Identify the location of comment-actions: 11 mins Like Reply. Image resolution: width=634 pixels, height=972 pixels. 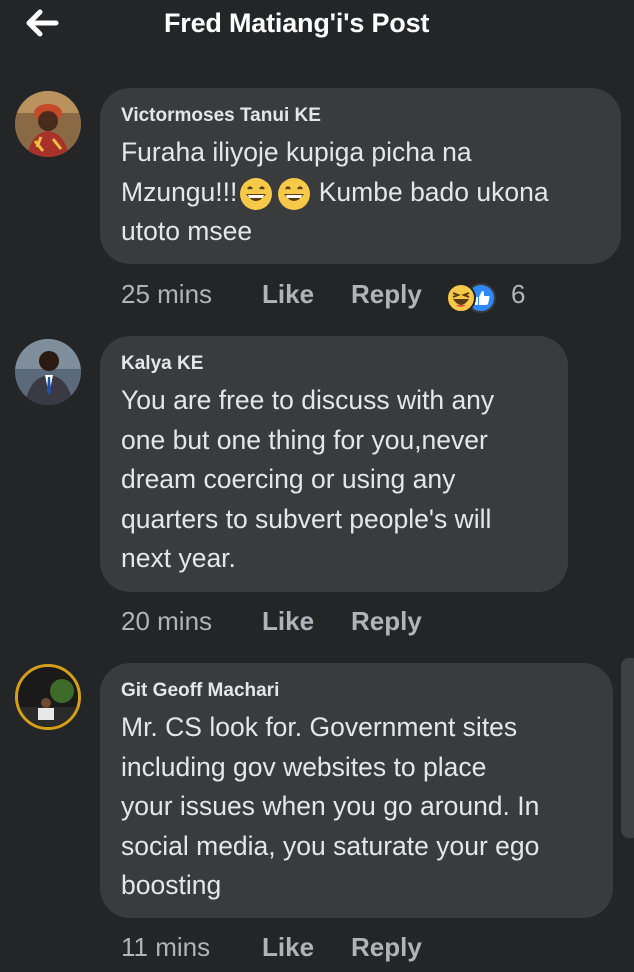
(301, 952).